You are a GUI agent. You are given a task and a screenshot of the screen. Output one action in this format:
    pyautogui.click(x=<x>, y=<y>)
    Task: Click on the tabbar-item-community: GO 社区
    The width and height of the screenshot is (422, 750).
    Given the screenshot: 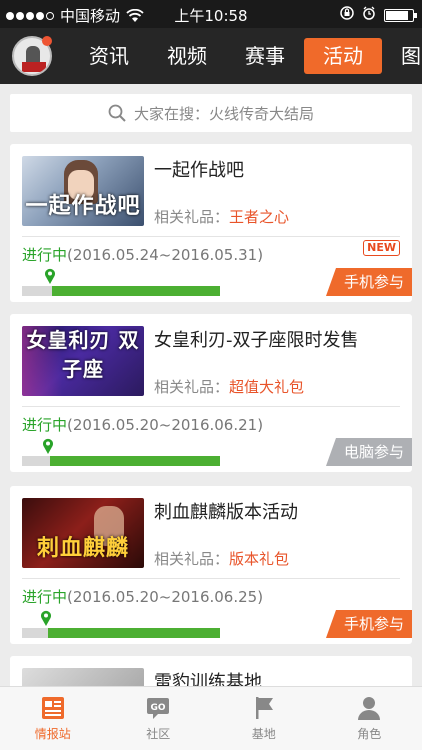 What is the action you would take?
    pyautogui.click(x=159, y=718)
    